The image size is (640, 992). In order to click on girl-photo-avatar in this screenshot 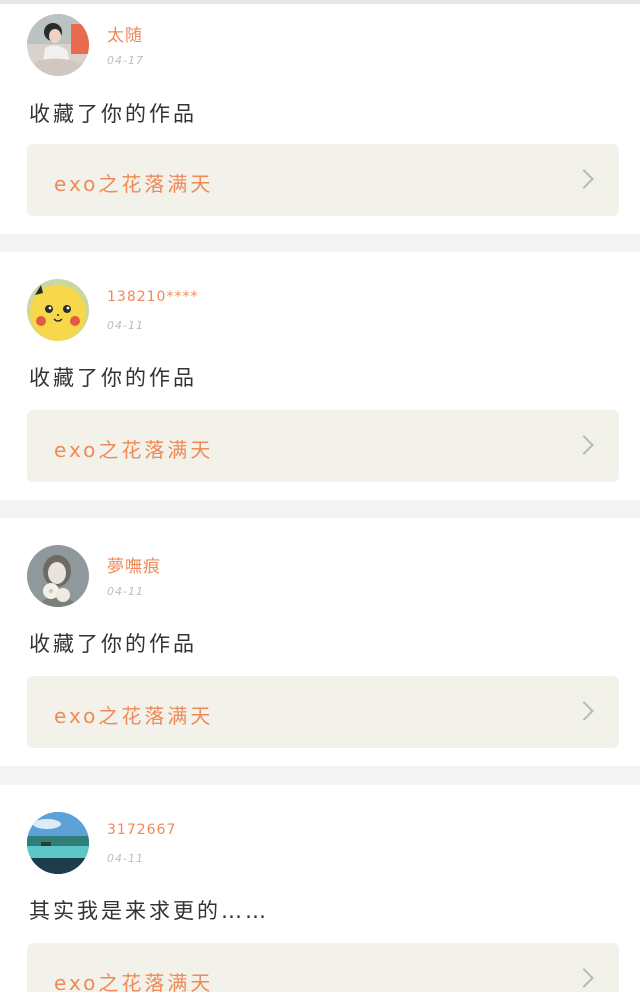, I will do `click(58, 45)`.